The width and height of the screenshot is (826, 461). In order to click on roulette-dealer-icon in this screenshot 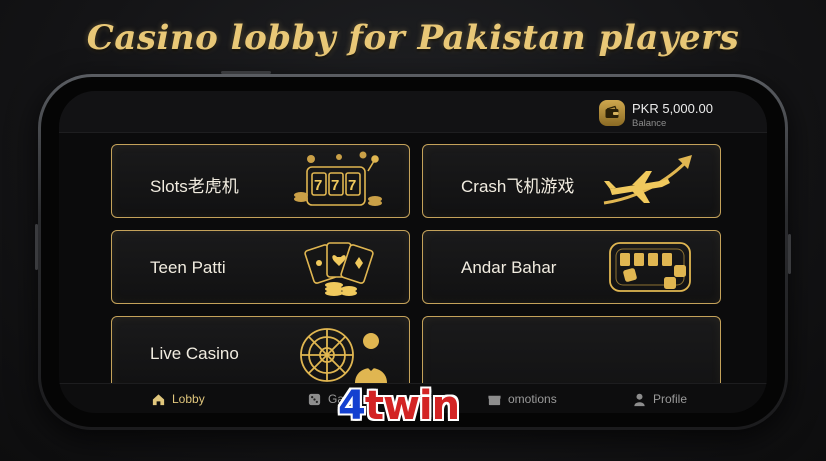, I will do `click(343, 355)`.